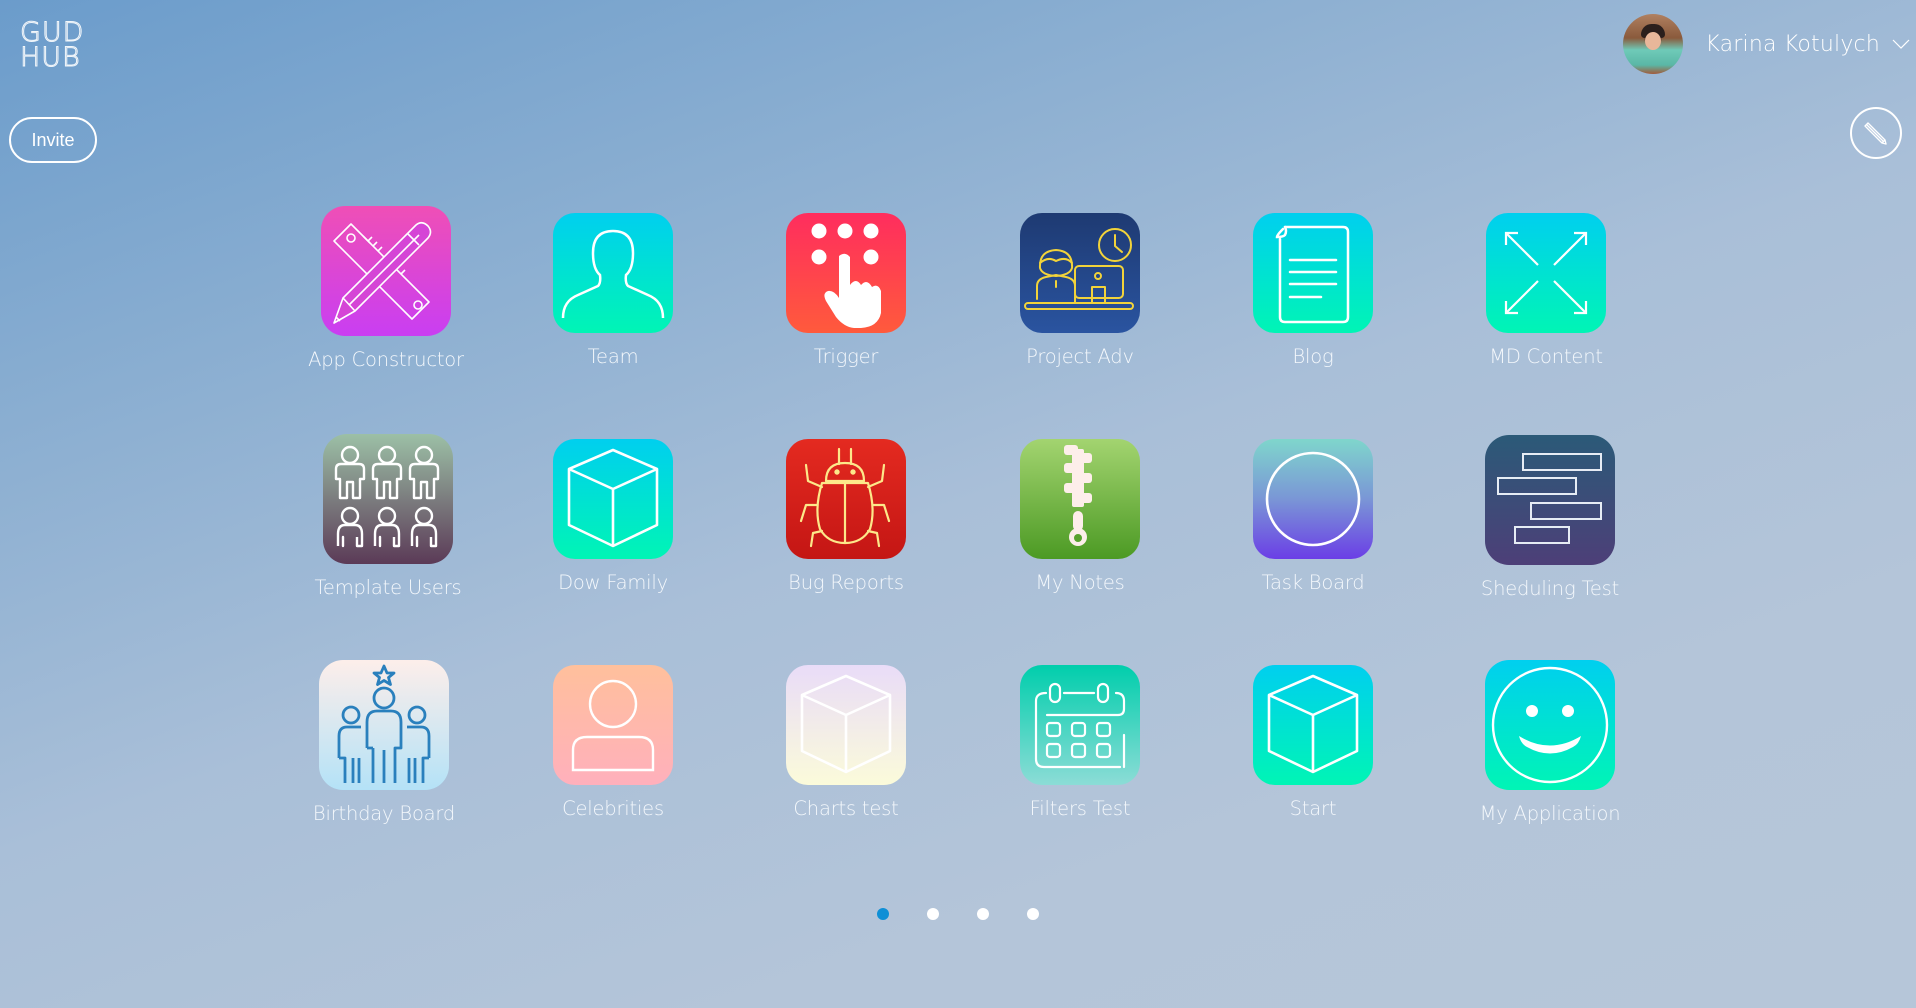  I want to click on bug-icon, so click(846, 499).